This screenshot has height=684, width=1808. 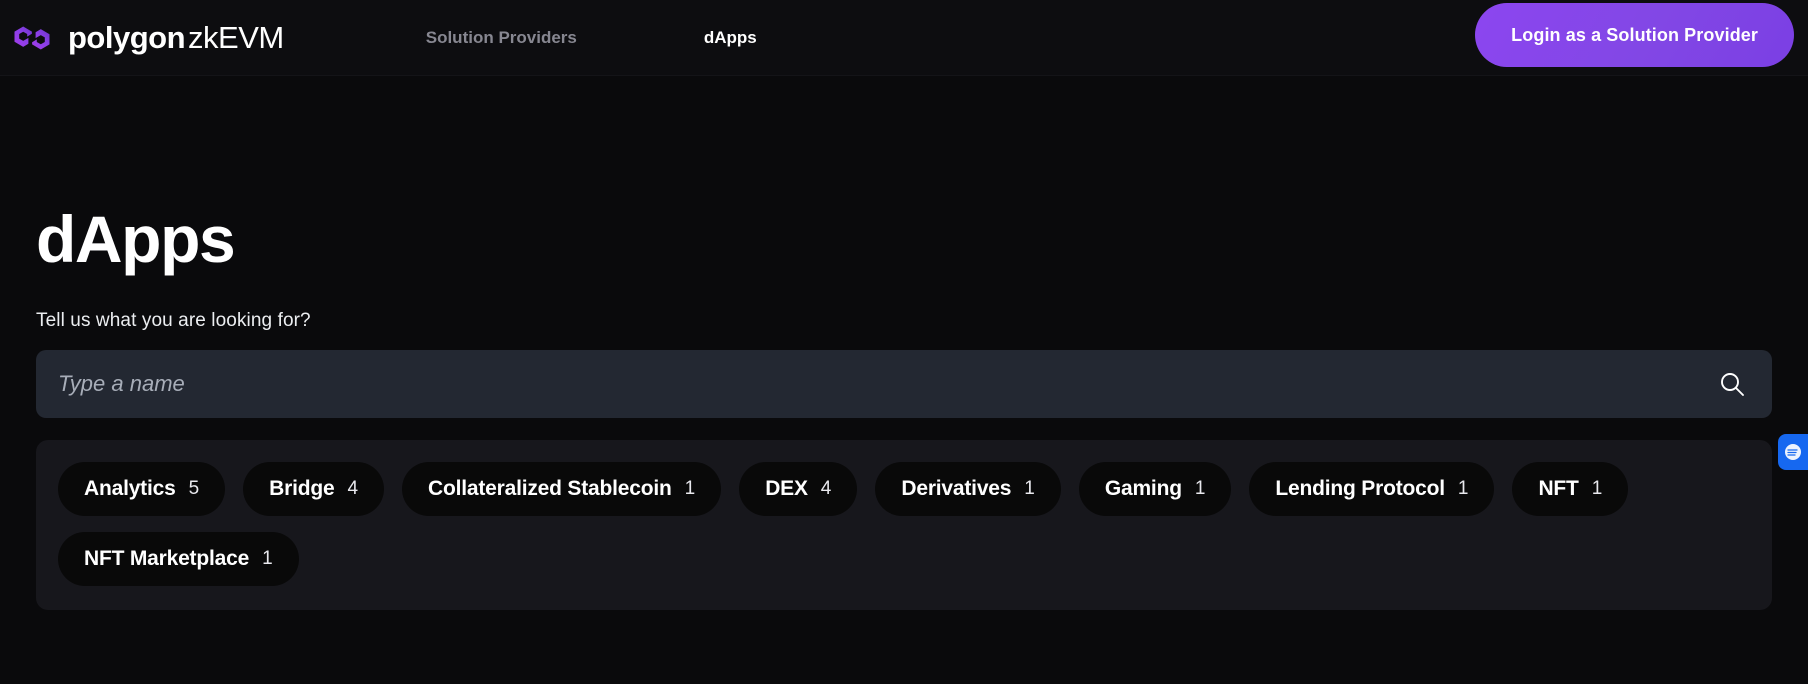 What do you see at coordinates (1143, 488) in the screenshot?
I see `chip-label: Gaming` at bounding box center [1143, 488].